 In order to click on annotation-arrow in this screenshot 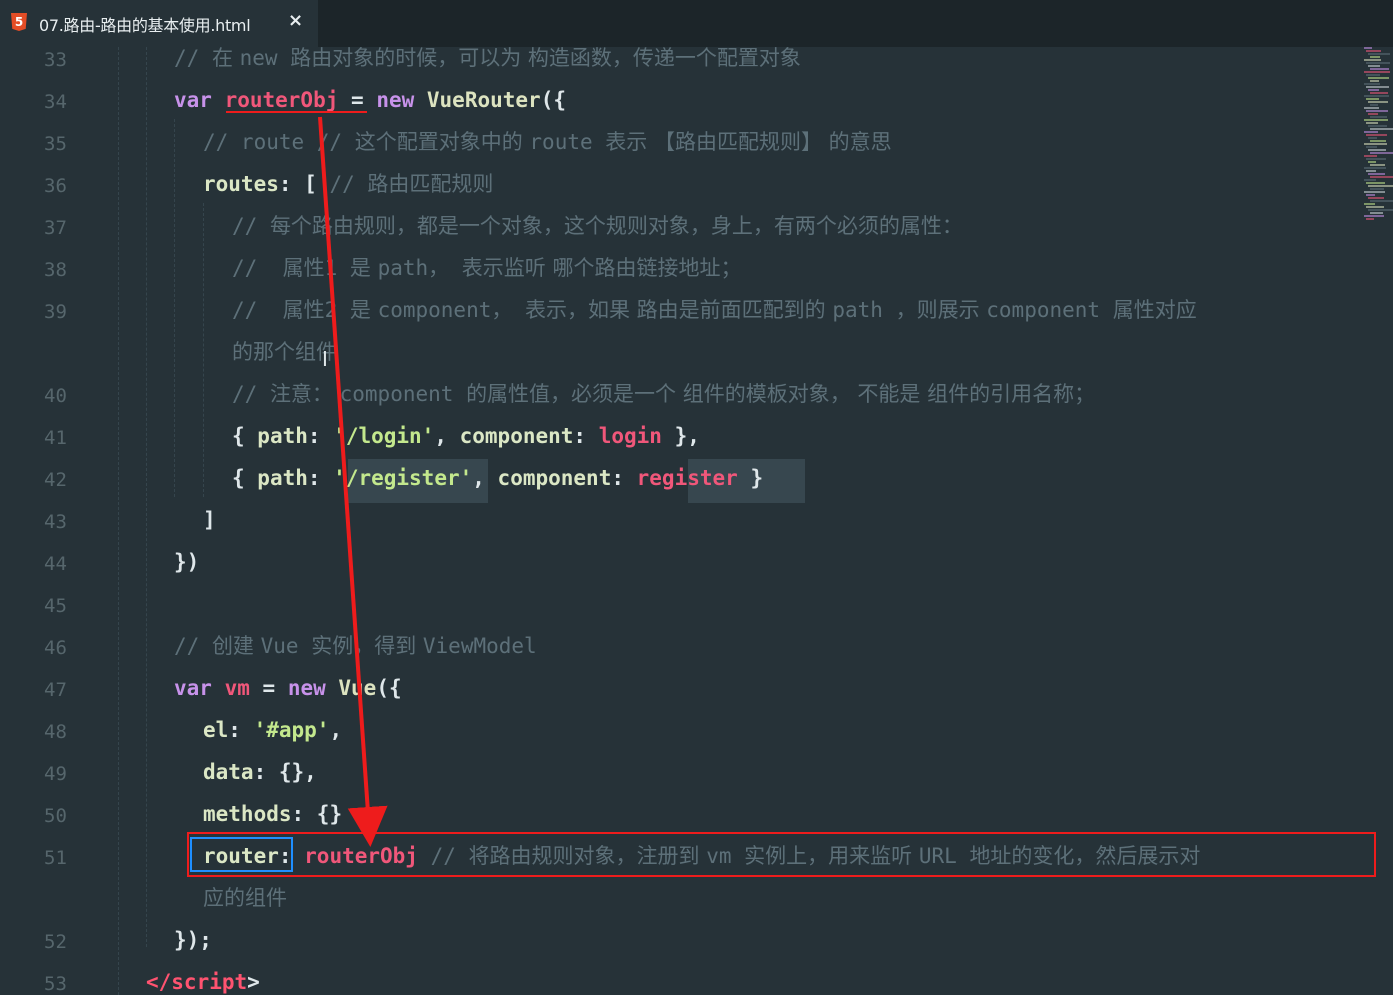, I will do `click(353, 481)`.